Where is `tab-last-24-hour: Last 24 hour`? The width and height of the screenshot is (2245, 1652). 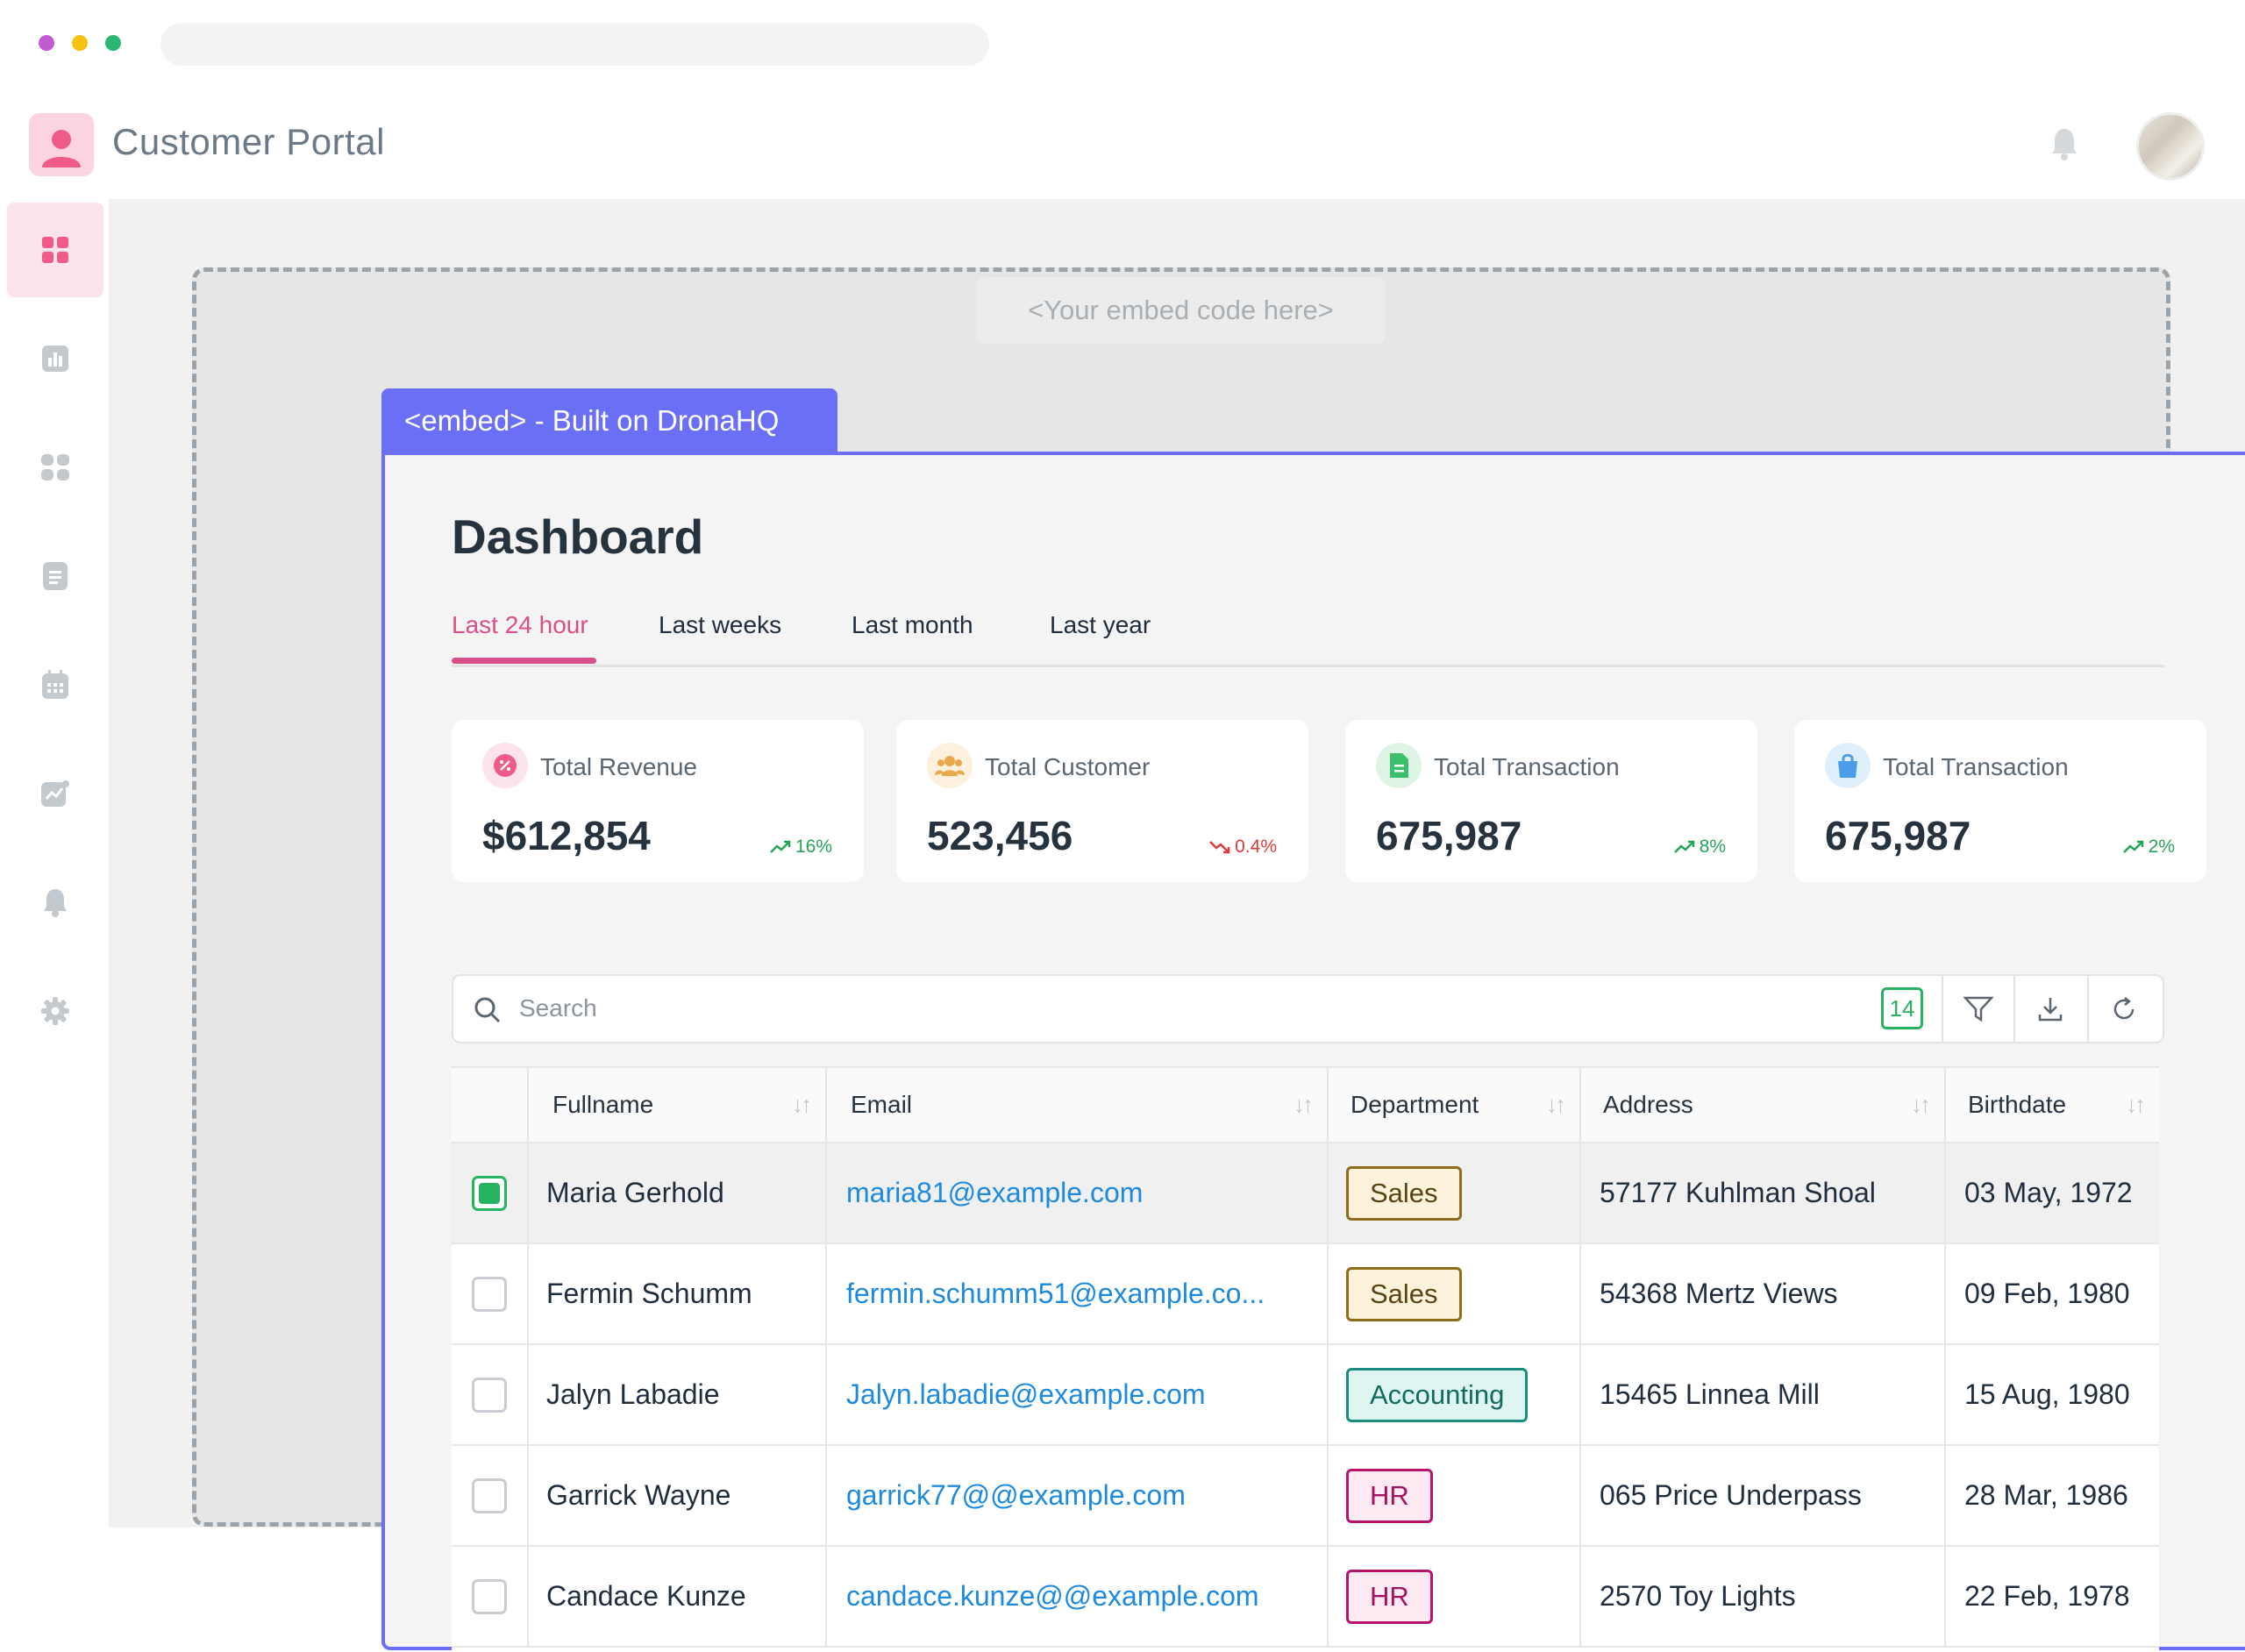 tab-last-24-hour: Last 24 hour is located at coordinates (520, 625).